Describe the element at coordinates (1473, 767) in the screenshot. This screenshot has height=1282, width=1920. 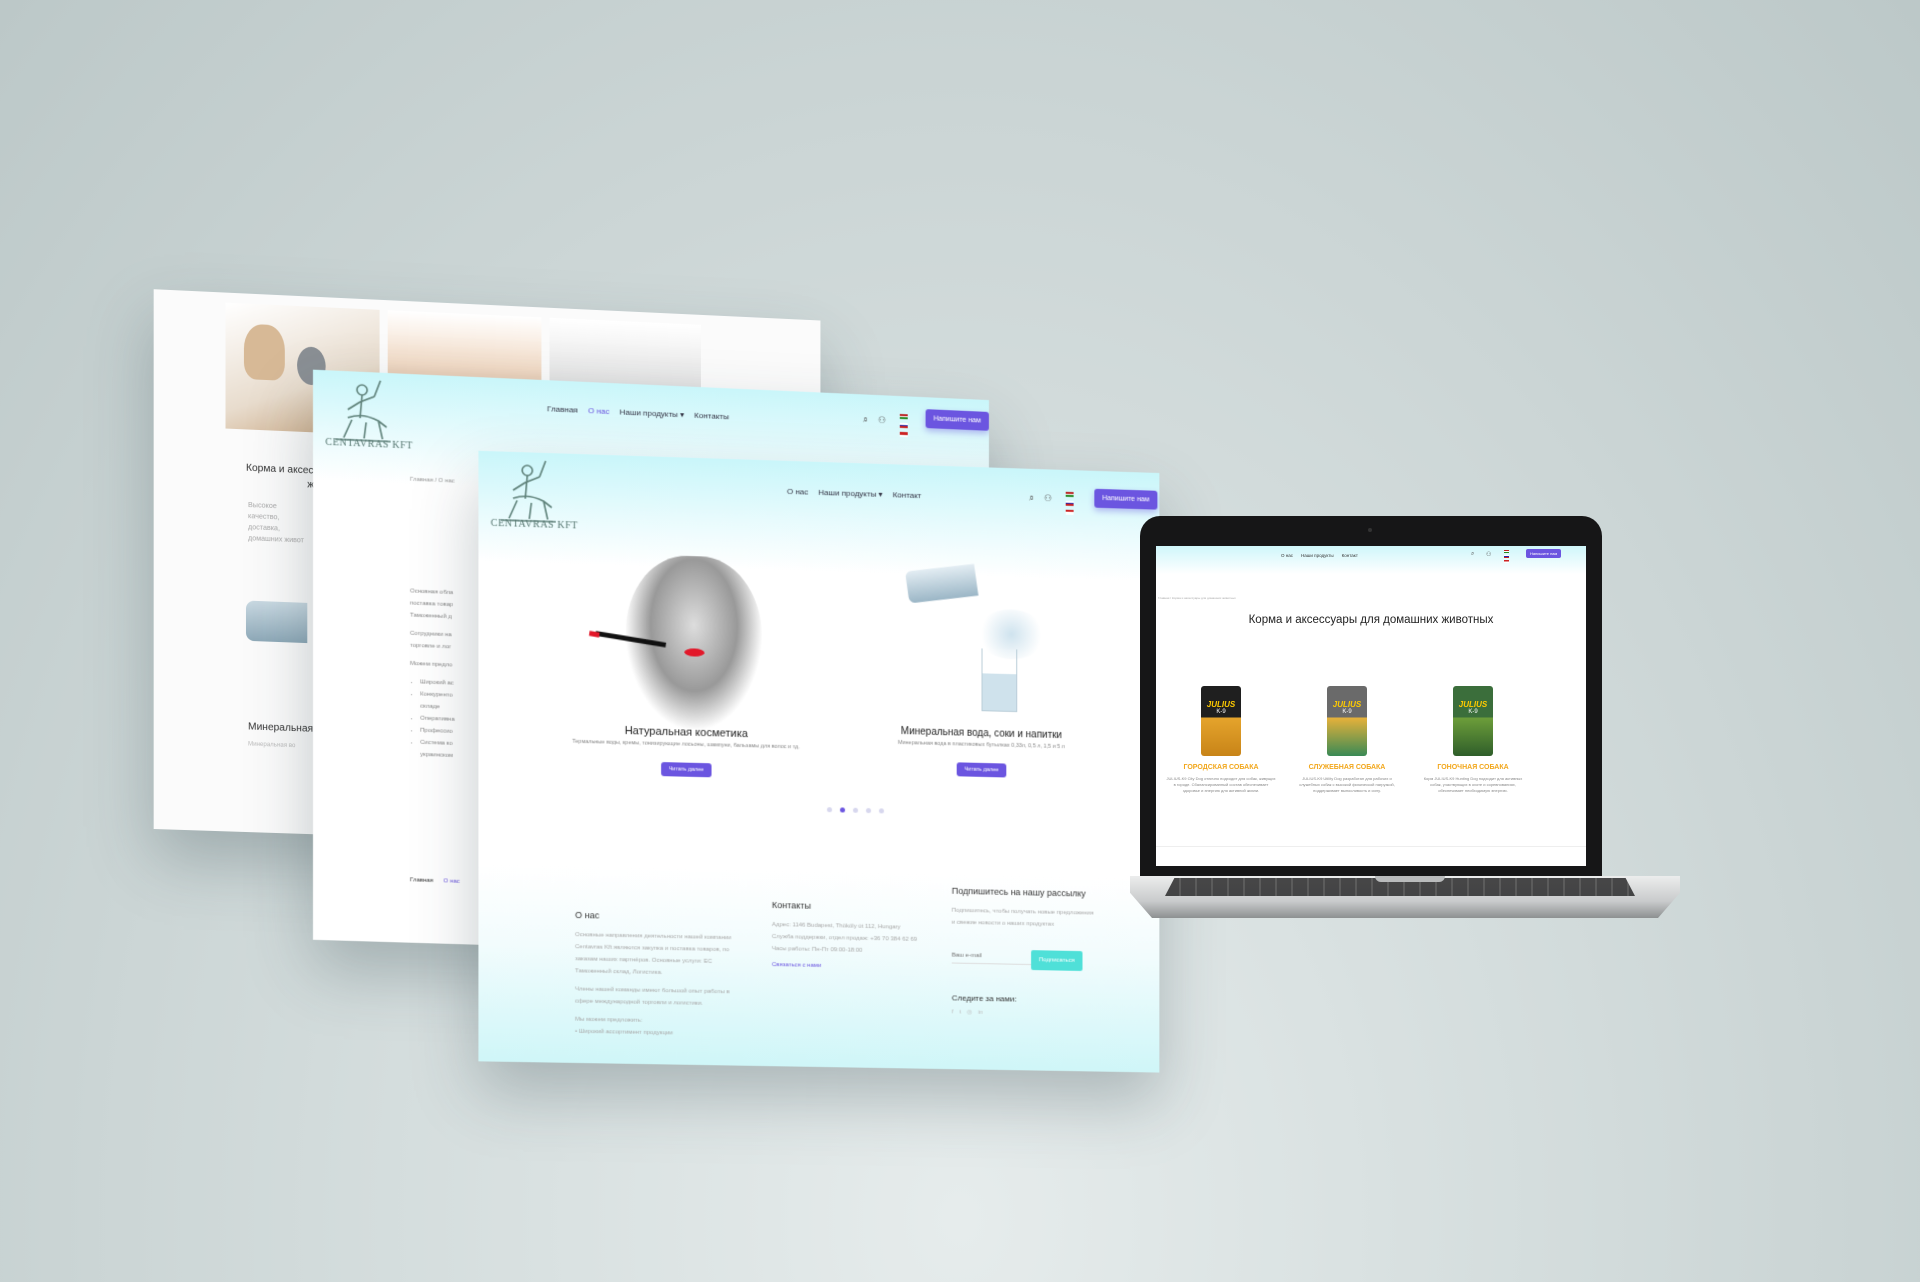
I see `product-title: ГОНОЧНАЯ СОБАКА` at that location.